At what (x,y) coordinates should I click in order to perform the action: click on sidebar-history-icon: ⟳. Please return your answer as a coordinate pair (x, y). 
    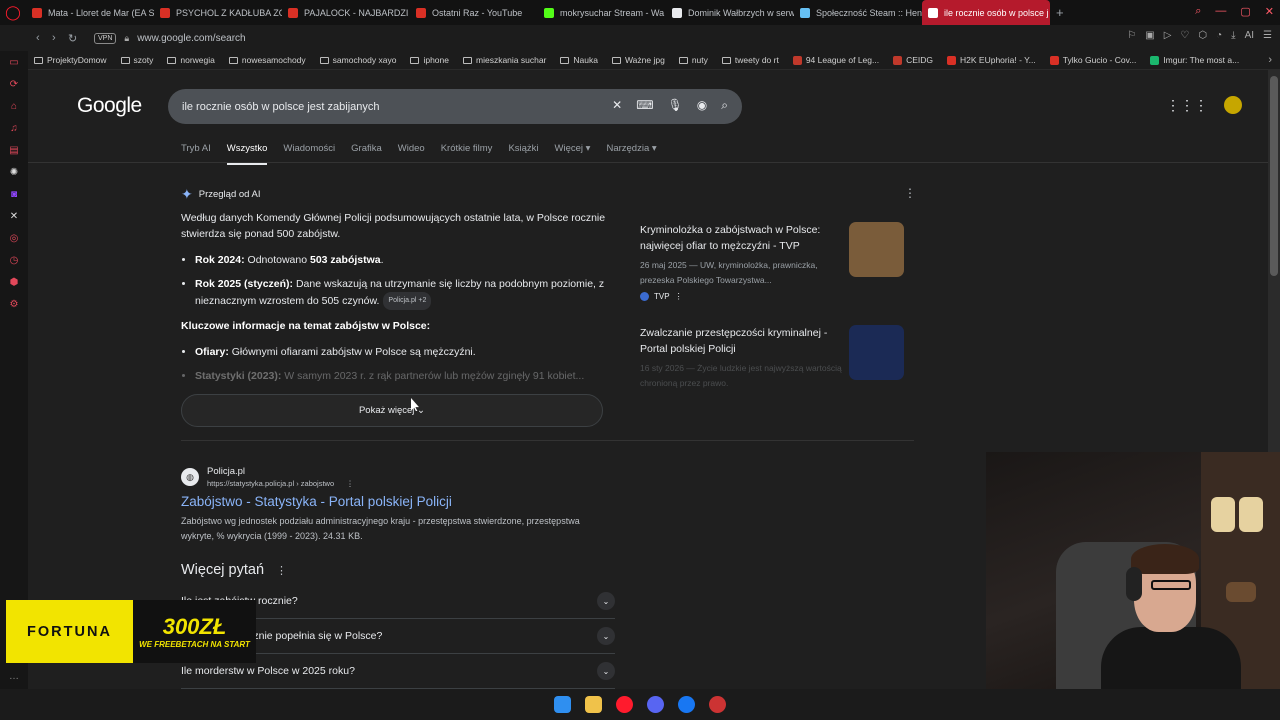
    Looking at the image, I should click on (14, 84).